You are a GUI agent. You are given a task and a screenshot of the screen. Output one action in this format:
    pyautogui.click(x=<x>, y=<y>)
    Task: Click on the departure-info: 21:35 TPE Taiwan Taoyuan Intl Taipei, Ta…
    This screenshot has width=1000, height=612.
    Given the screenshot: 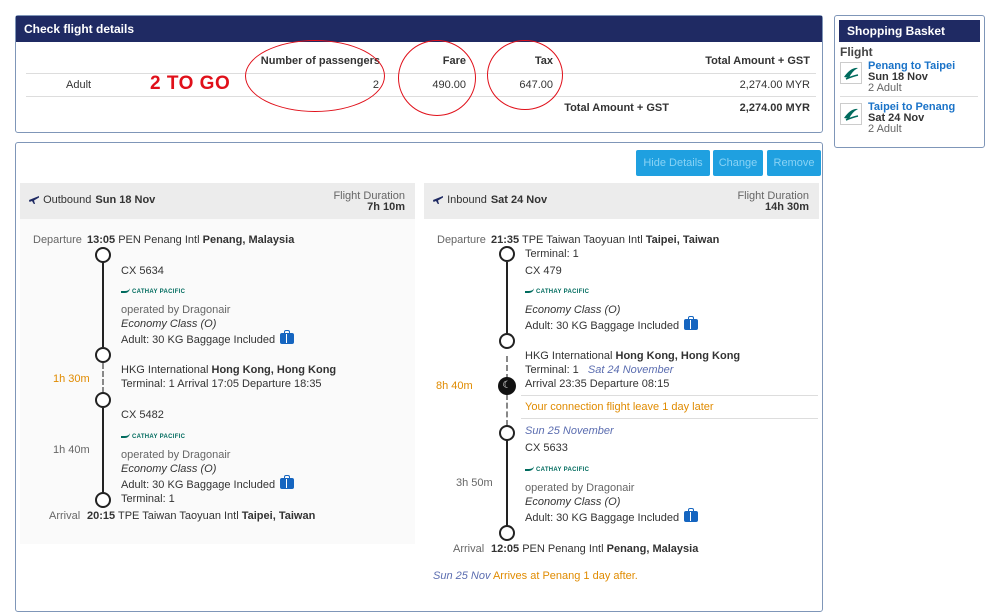 What is the action you would take?
    pyautogui.click(x=605, y=240)
    